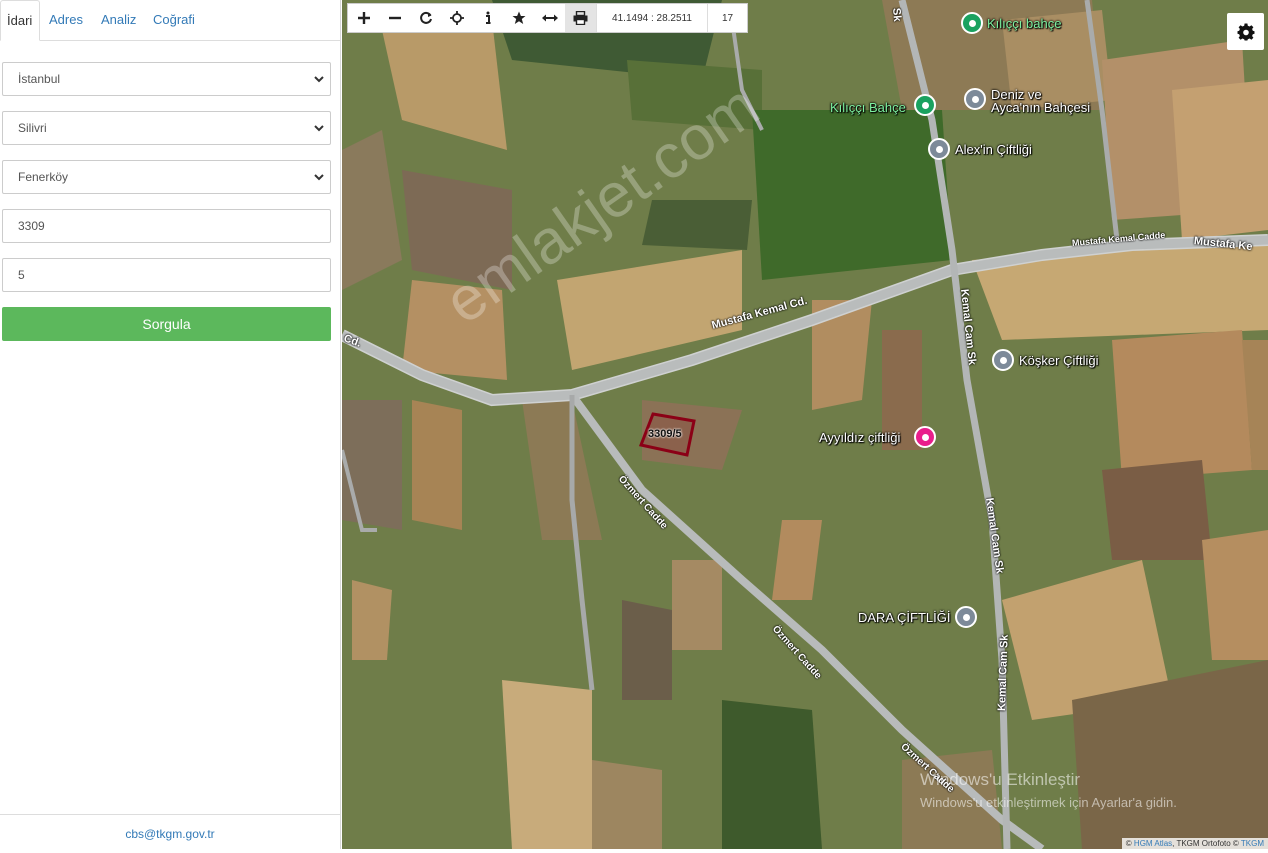  I want to click on print-button, so click(580, 18).